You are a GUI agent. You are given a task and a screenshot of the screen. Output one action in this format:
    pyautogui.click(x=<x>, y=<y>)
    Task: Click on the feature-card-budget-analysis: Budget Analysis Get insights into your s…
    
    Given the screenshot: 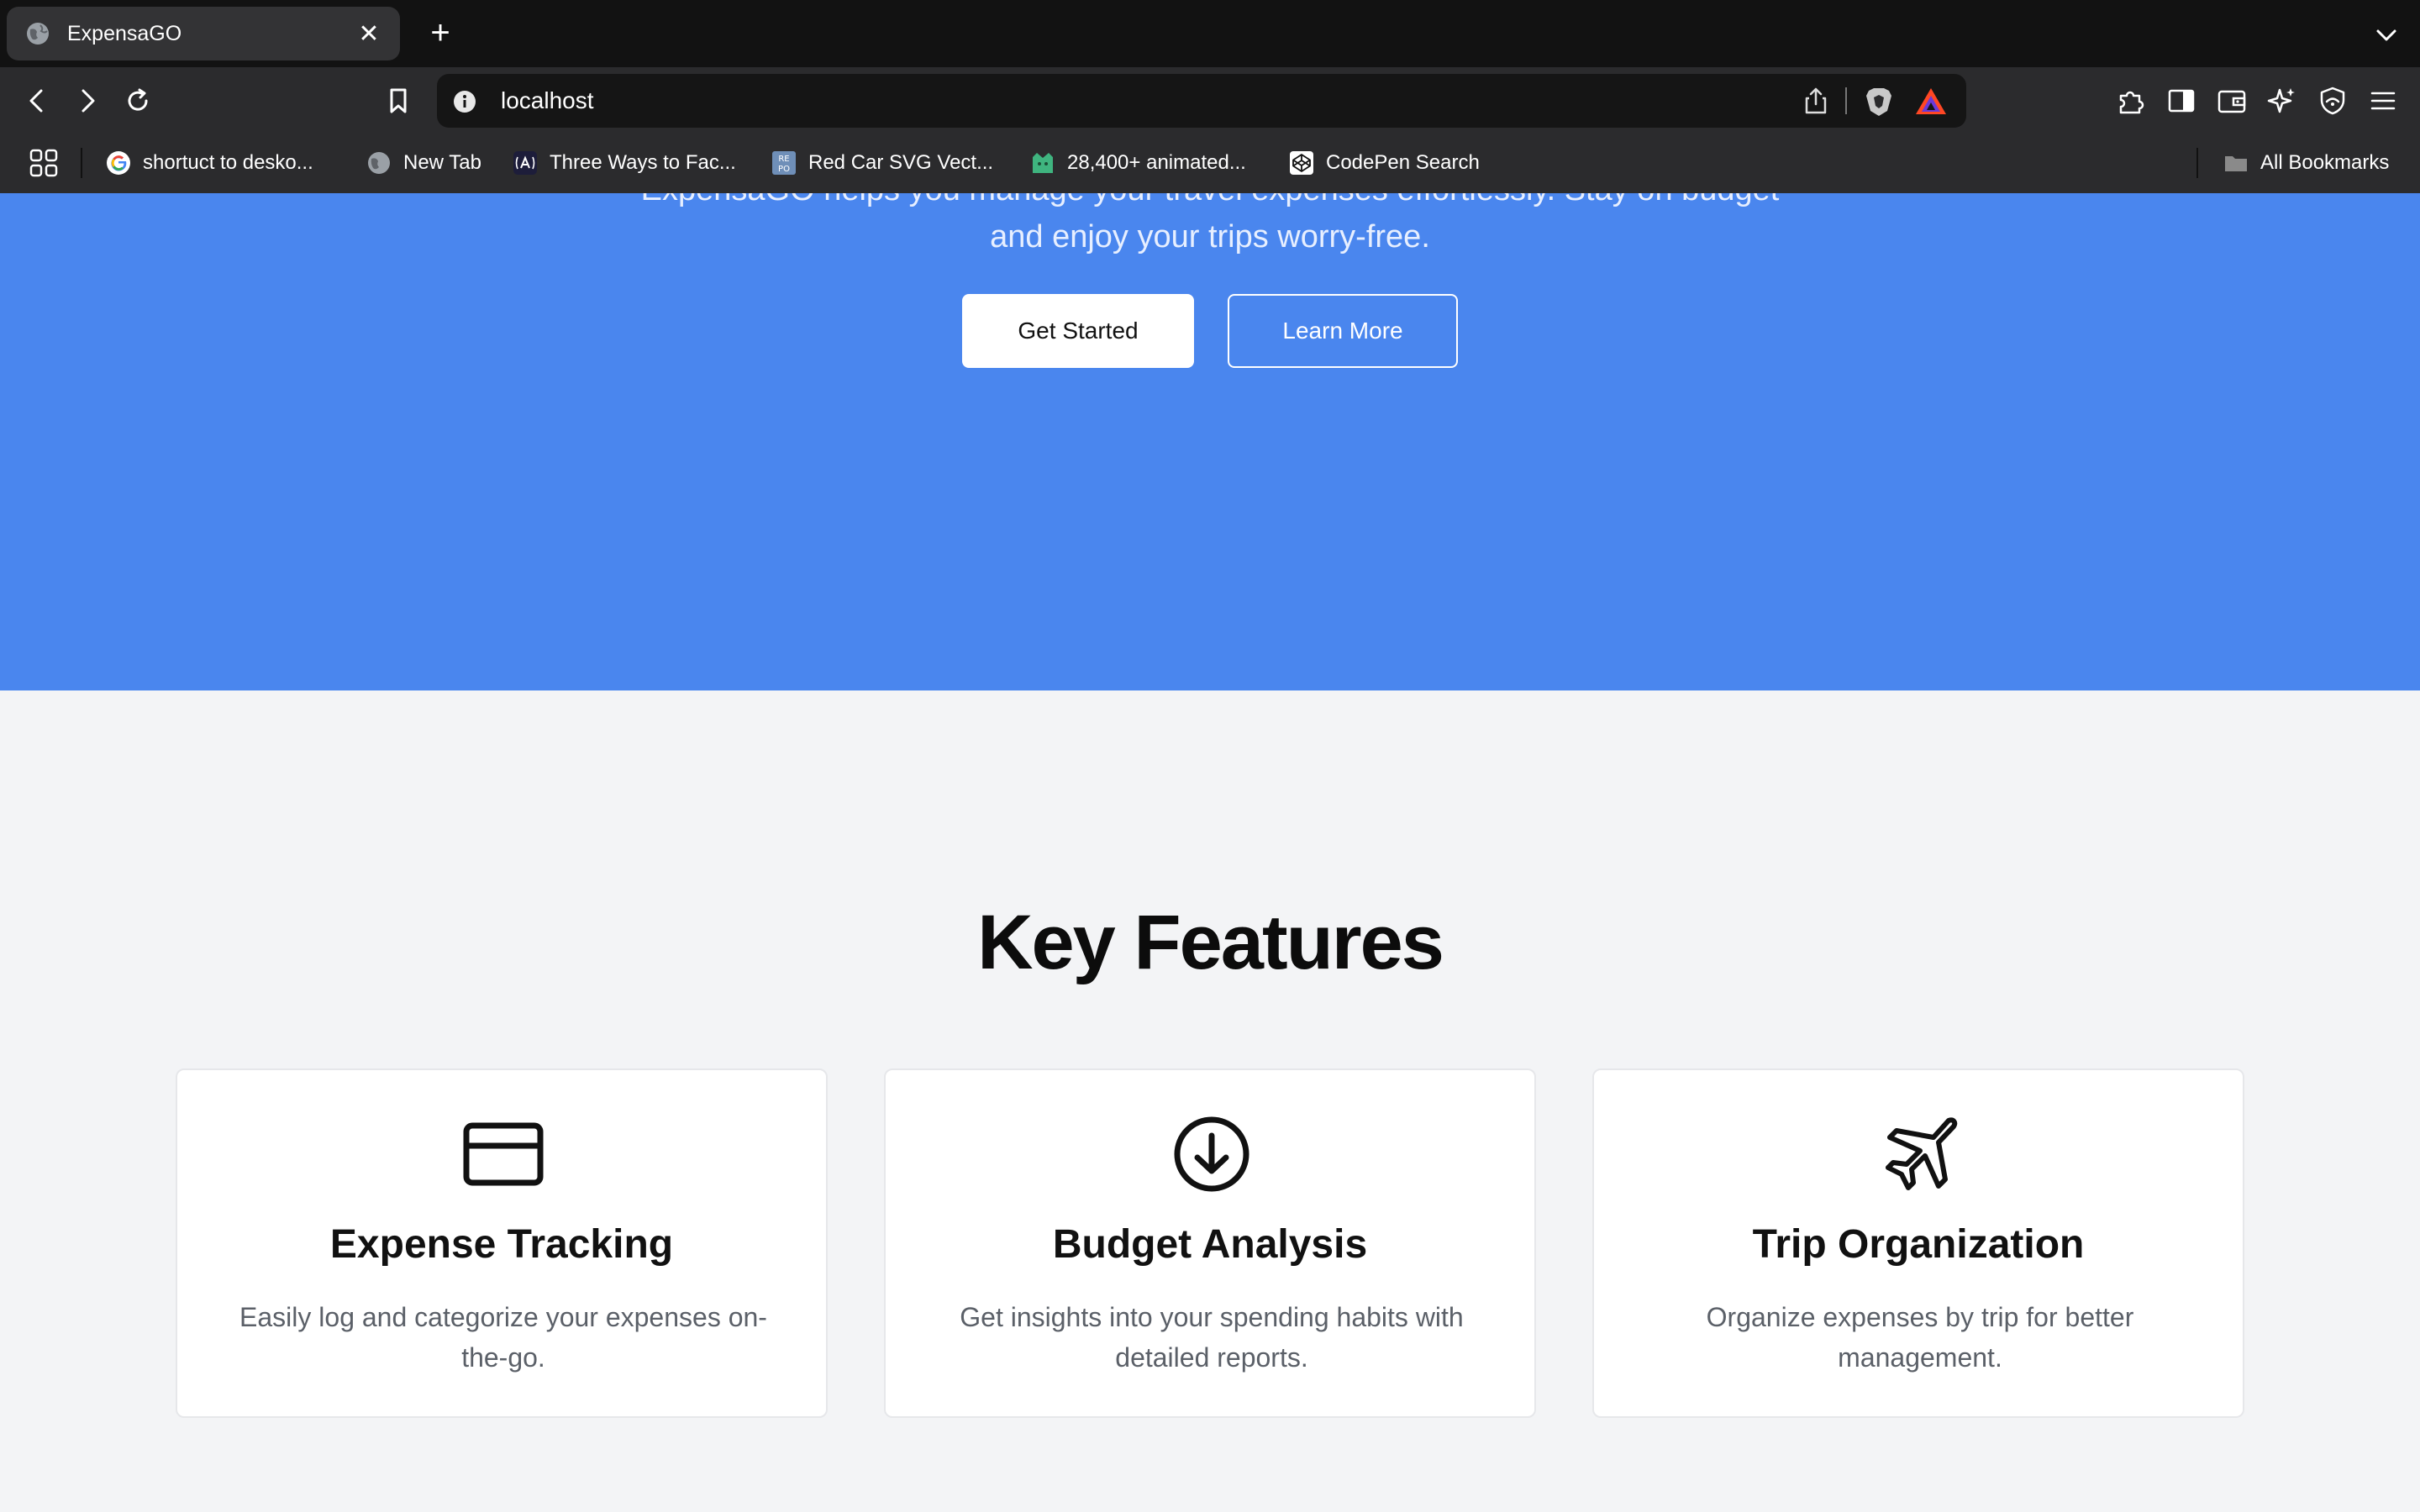 What is the action you would take?
    pyautogui.click(x=1210, y=1243)
    